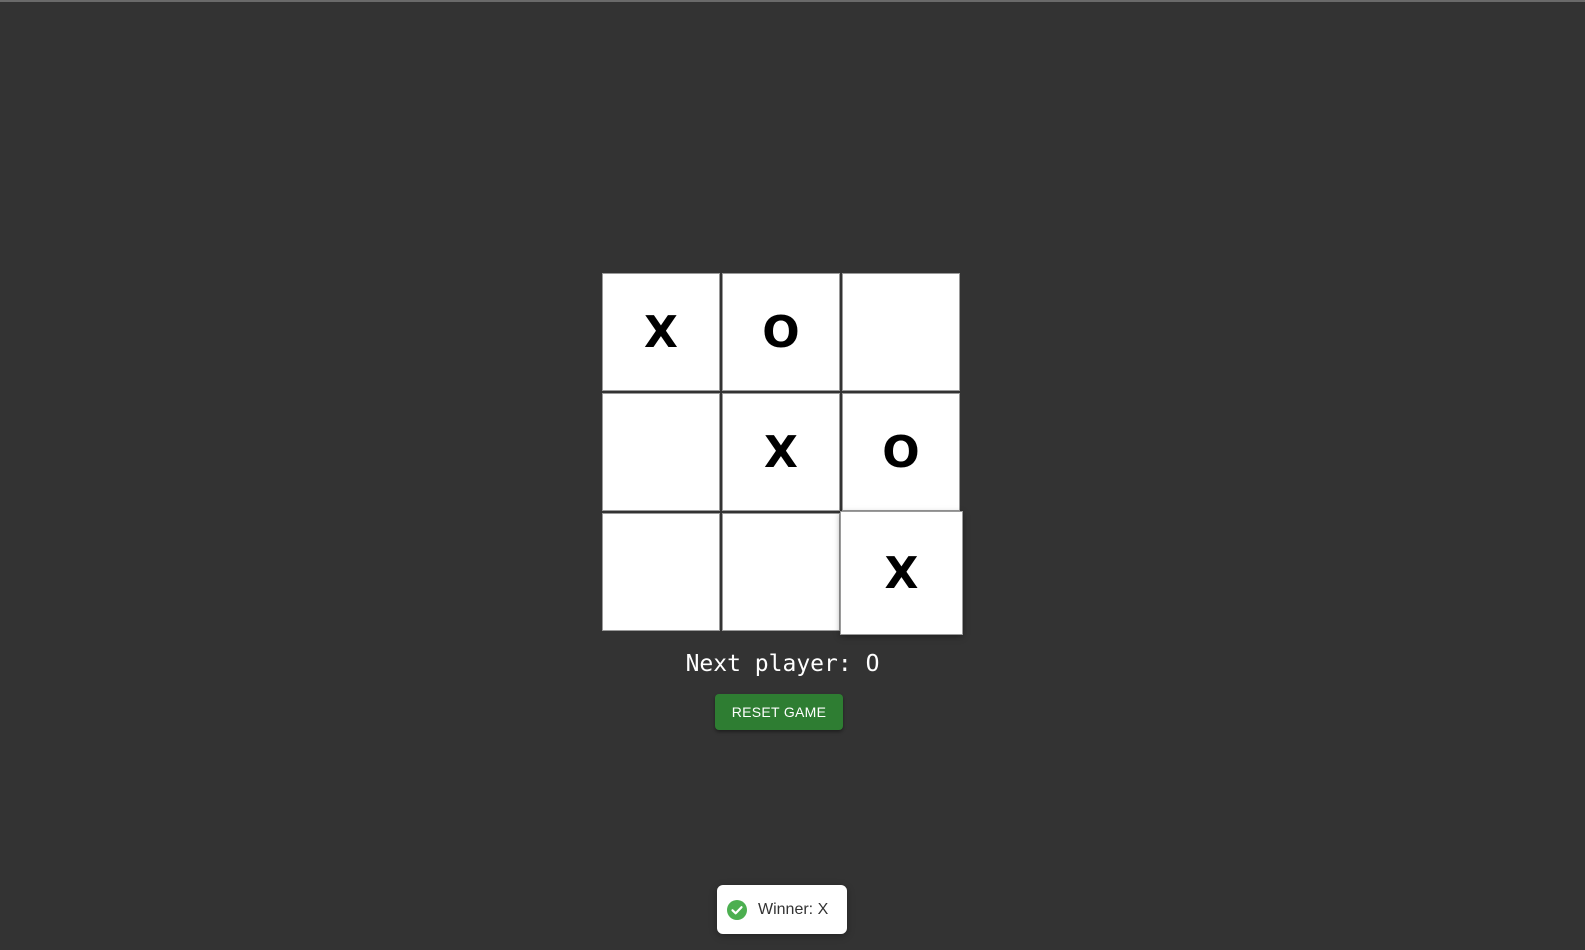 Image resolution: width=1585 pixels, height=950 pixels. I want to click on next-player-status: Next player: O, so click(782, 664).